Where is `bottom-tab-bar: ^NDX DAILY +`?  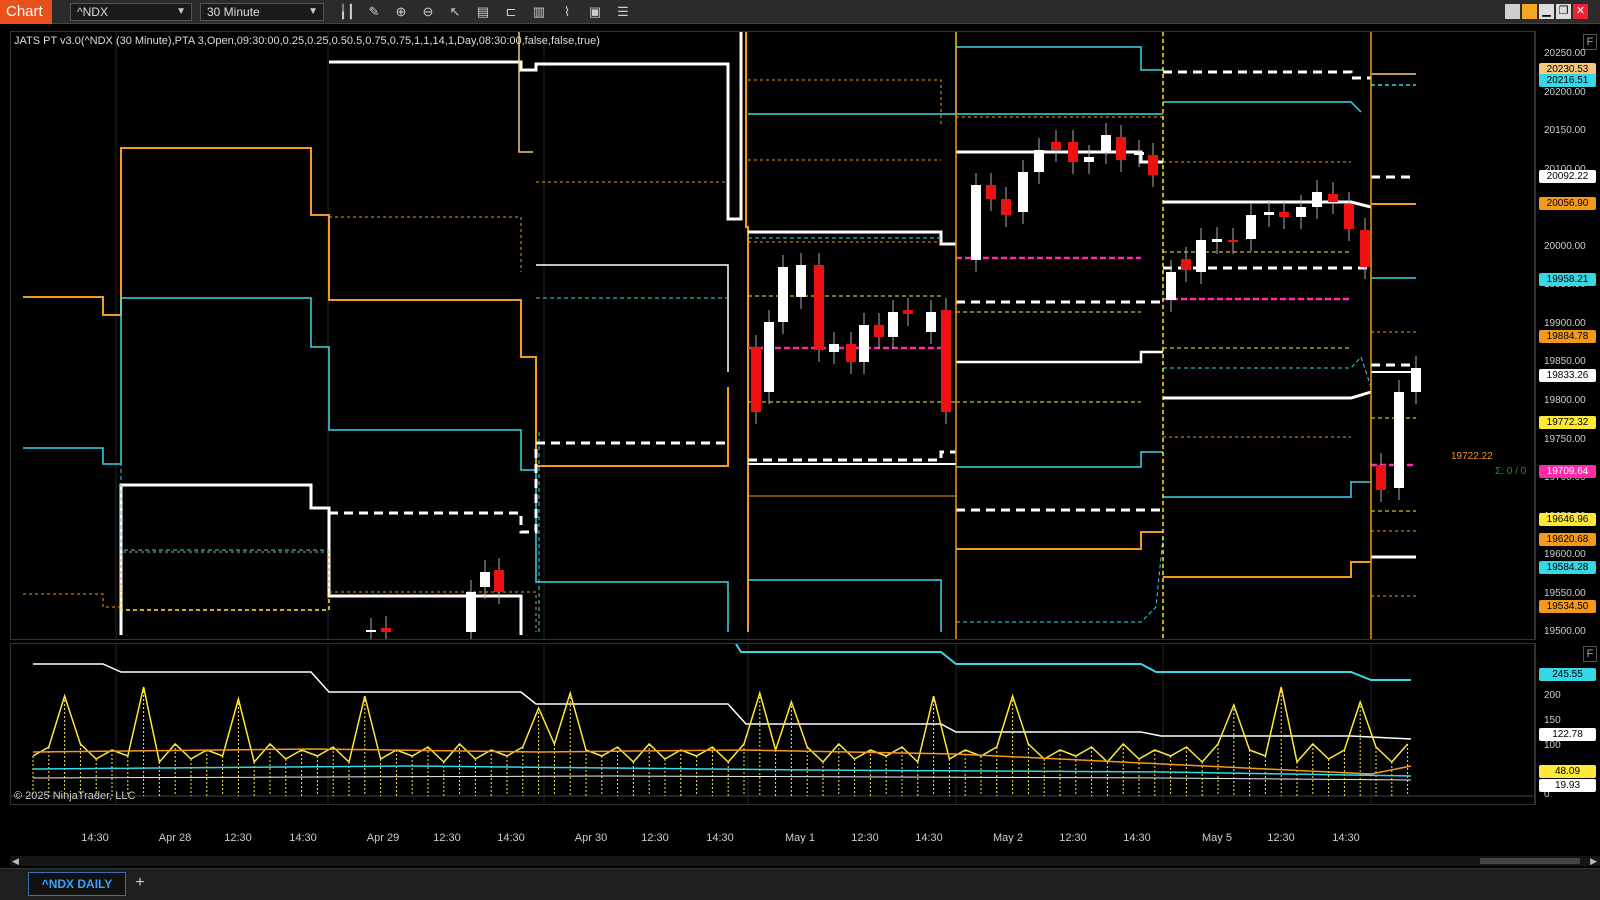 bottom-tab-bar: ^NDX DAILY + is located at coordinates (800, 884).